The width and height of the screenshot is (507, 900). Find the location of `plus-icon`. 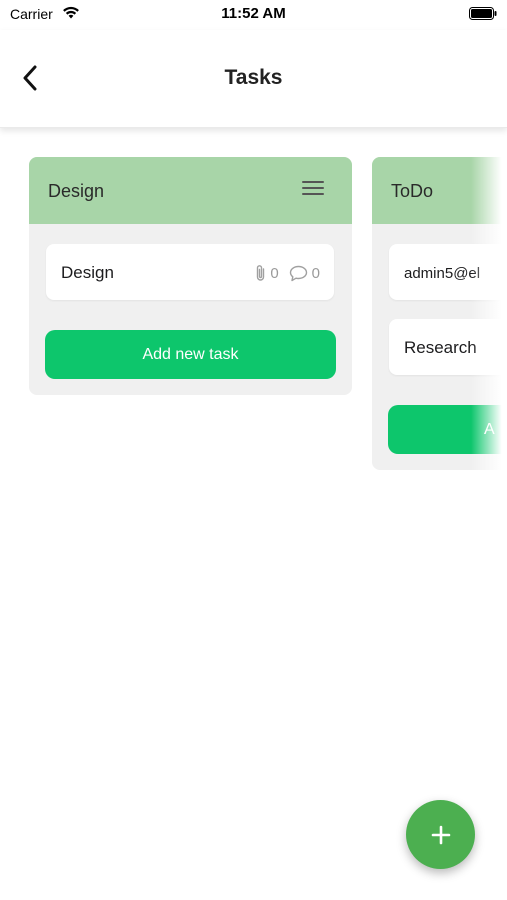

plus-icon is located at coordinates (440, 834).